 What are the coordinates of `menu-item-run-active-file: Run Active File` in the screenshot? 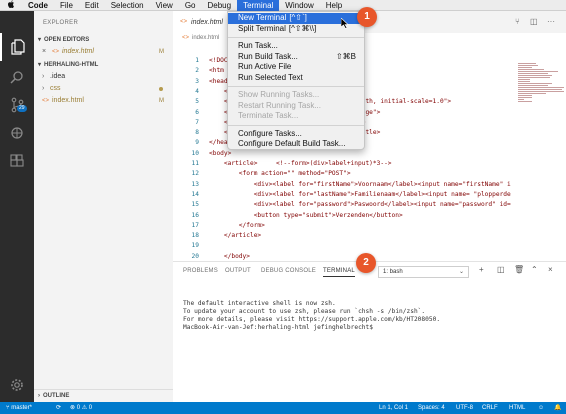 It's located at (296, 67).